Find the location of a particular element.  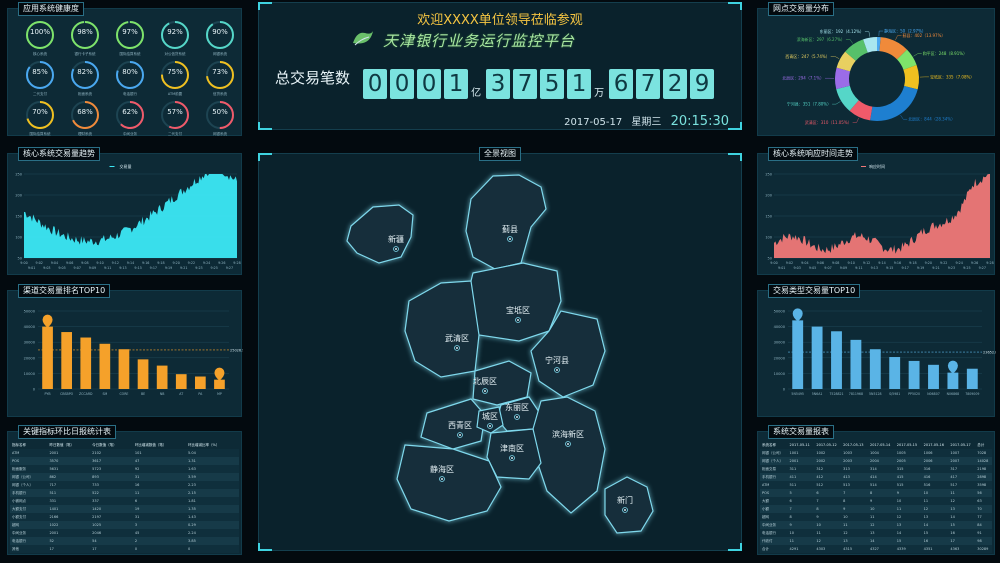

table-row: POS 5 6 7 8 9 10 11 56 is located at coordinates (876, 493).